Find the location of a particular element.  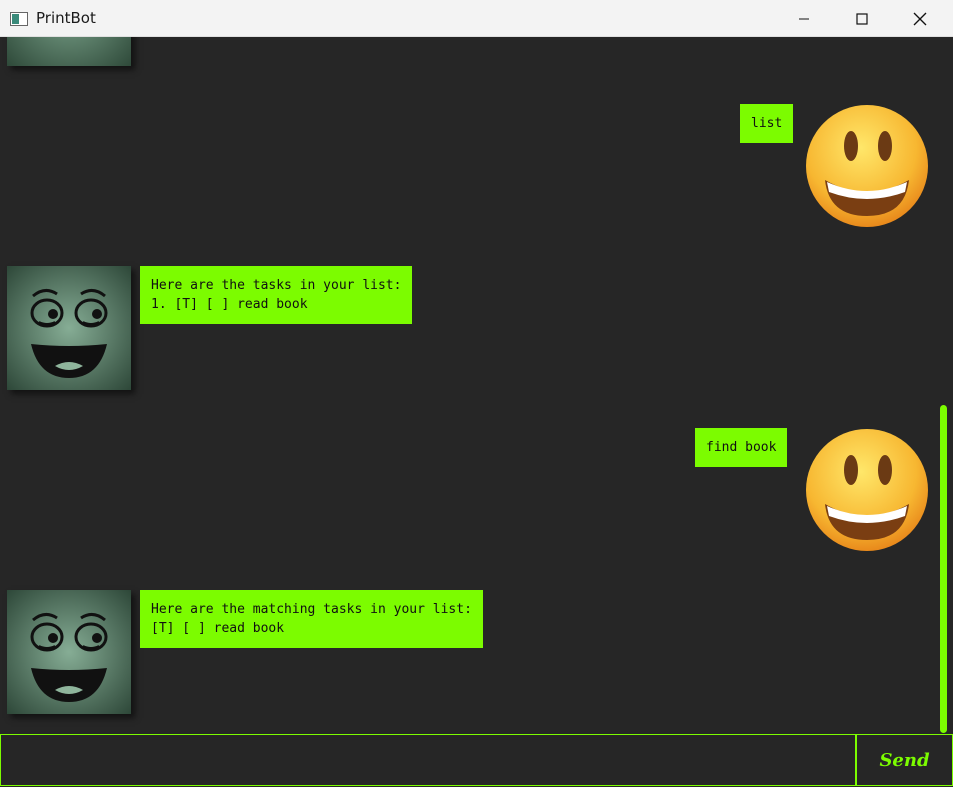

maximize-icon is located at coordinates (862, 18).